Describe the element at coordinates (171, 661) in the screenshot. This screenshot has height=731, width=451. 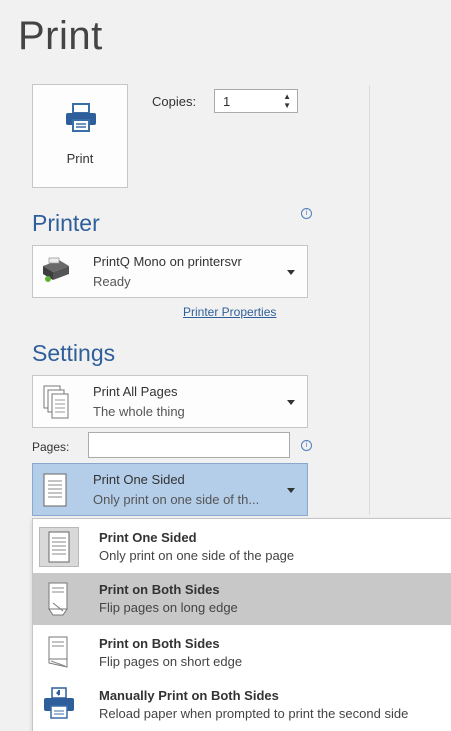
I see `menu-item-subtitle: Flip pages on short edge` at that location.